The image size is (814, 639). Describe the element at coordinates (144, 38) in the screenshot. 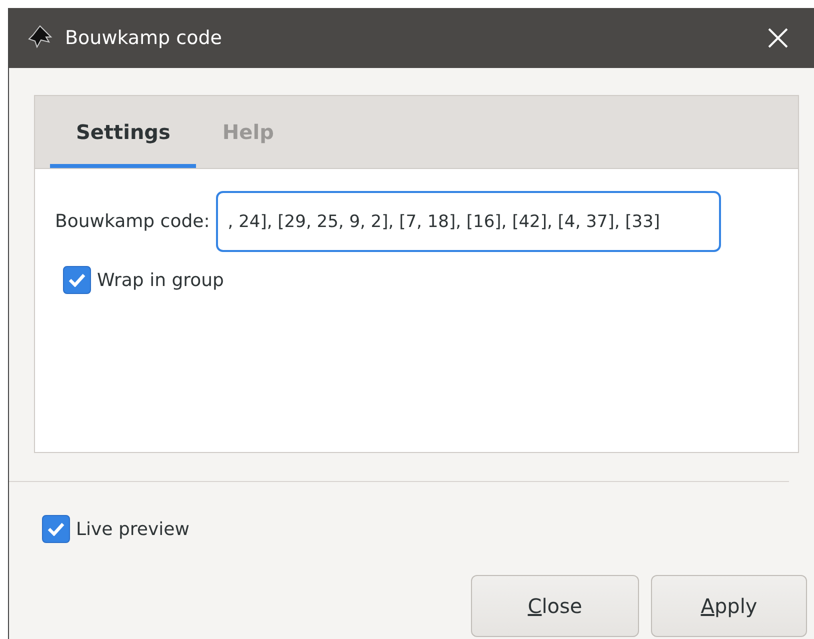

I see `window-title: Bouwkamp code` at that location.